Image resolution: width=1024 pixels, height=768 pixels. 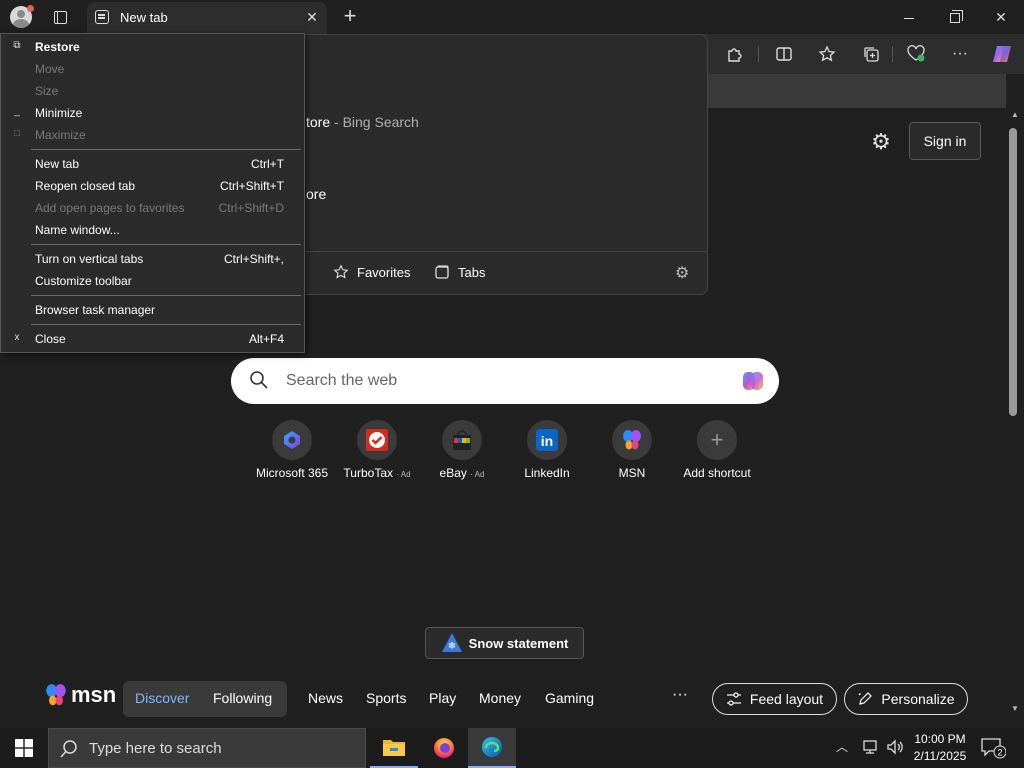 What do you see at coordinates (374, 122) in the screenshot?
I see `flyout-suggestion-1-source: - Bing Search` at bounding box center [374, 122].